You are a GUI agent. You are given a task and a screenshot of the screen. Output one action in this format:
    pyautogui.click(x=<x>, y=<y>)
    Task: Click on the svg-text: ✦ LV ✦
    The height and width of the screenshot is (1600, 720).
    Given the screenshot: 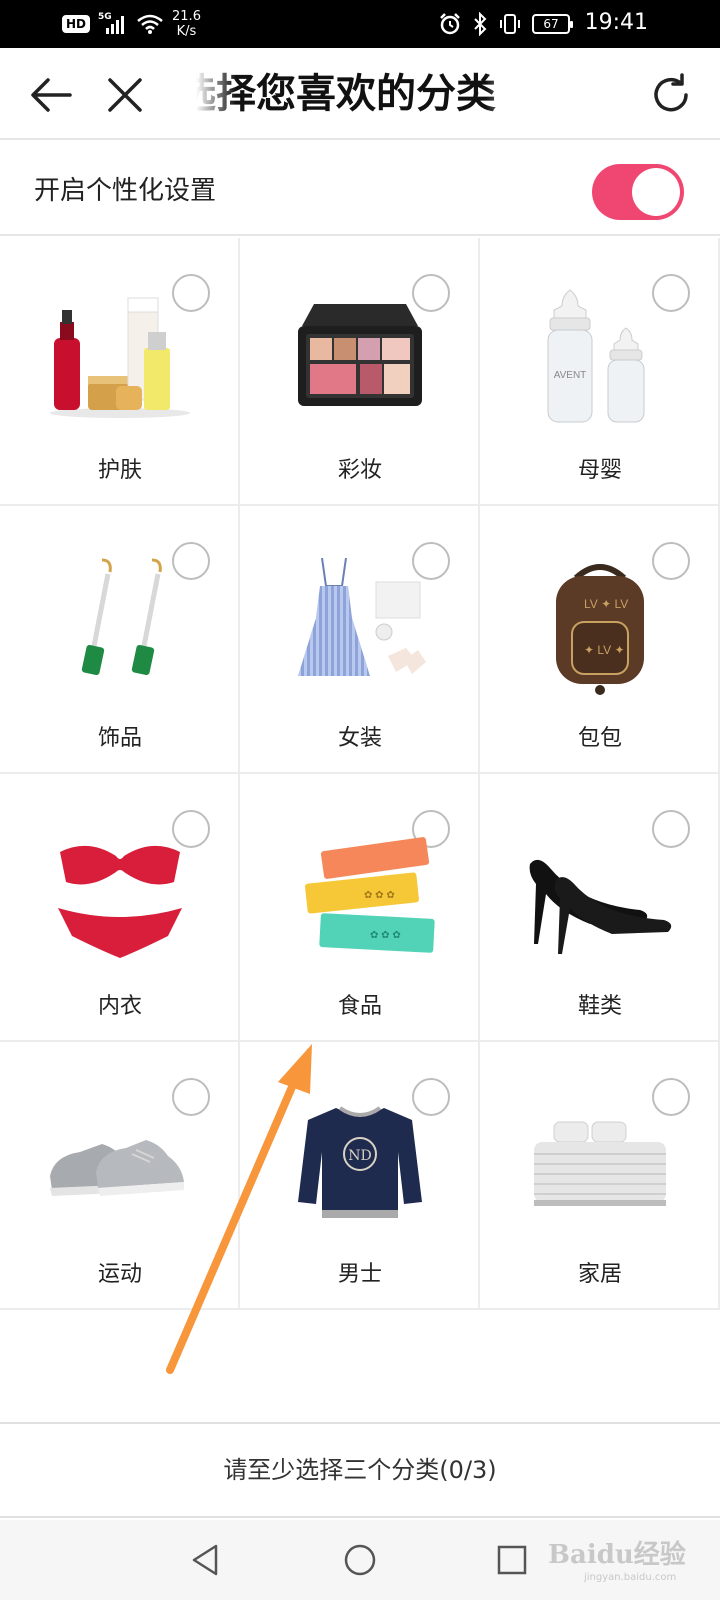 What is the action you would take?
    pyautogui.click(x=604, y=650)
    